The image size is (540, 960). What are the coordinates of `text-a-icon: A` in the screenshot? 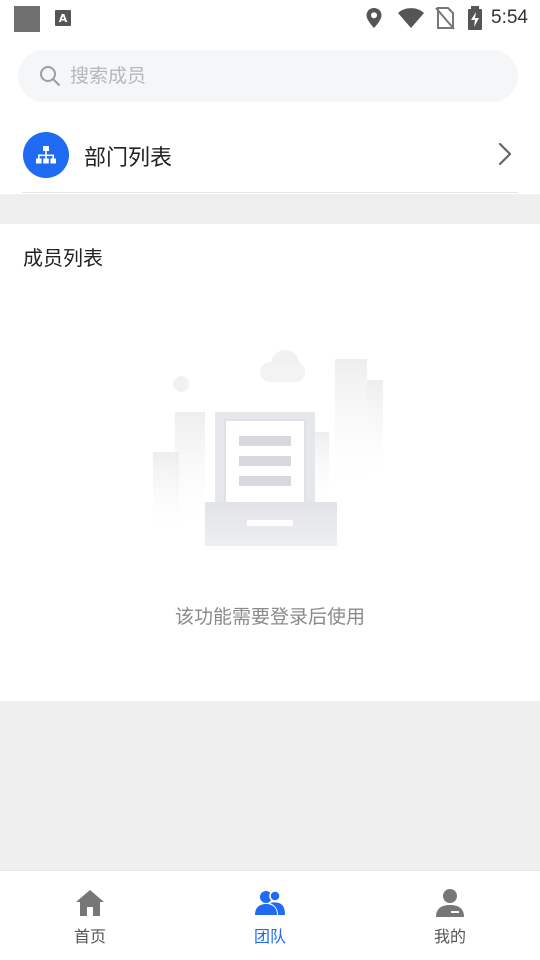 It's located at (63, 18).